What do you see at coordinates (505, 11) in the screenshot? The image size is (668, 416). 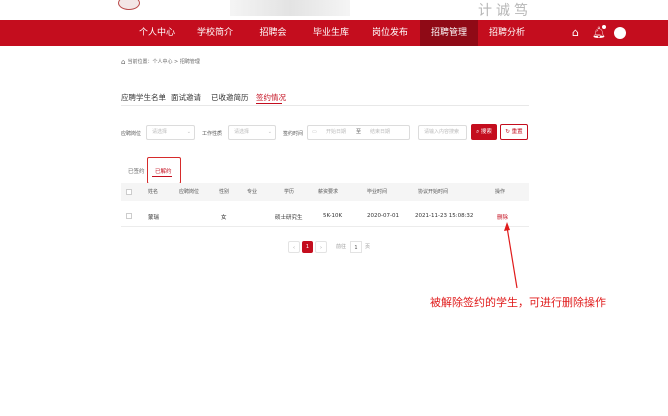 I see `banner-calligraphy: 计诚笃` at bounding box center [505, 11].